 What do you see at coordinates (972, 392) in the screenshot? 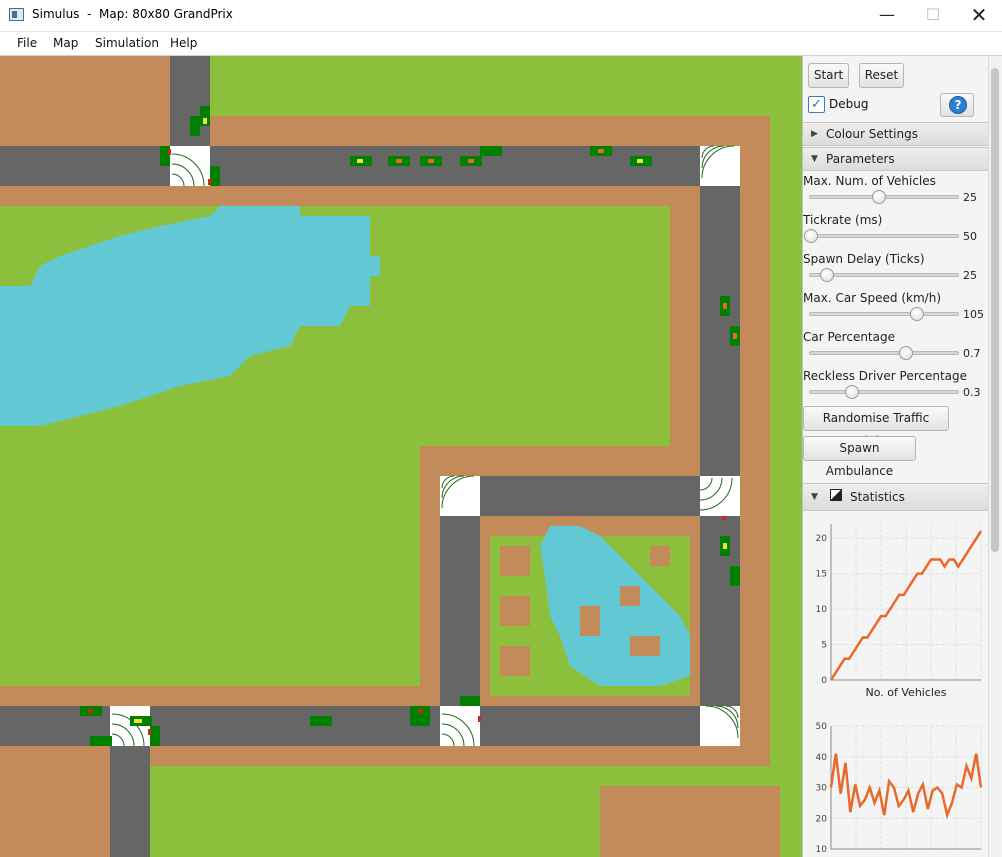
I see `param-value: 0.3` at bounding box center [972, 392].